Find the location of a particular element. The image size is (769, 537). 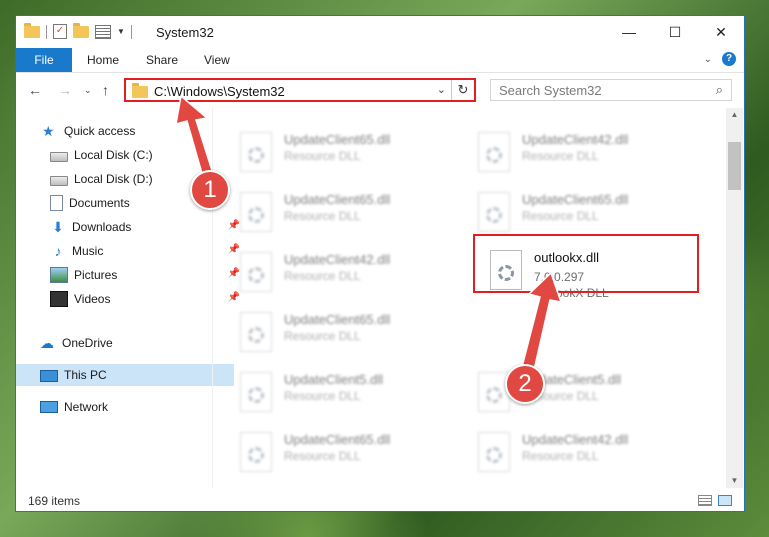

nav-item-downloads: ⬇ Downloads 📌 is located at coordinates (130, 227).